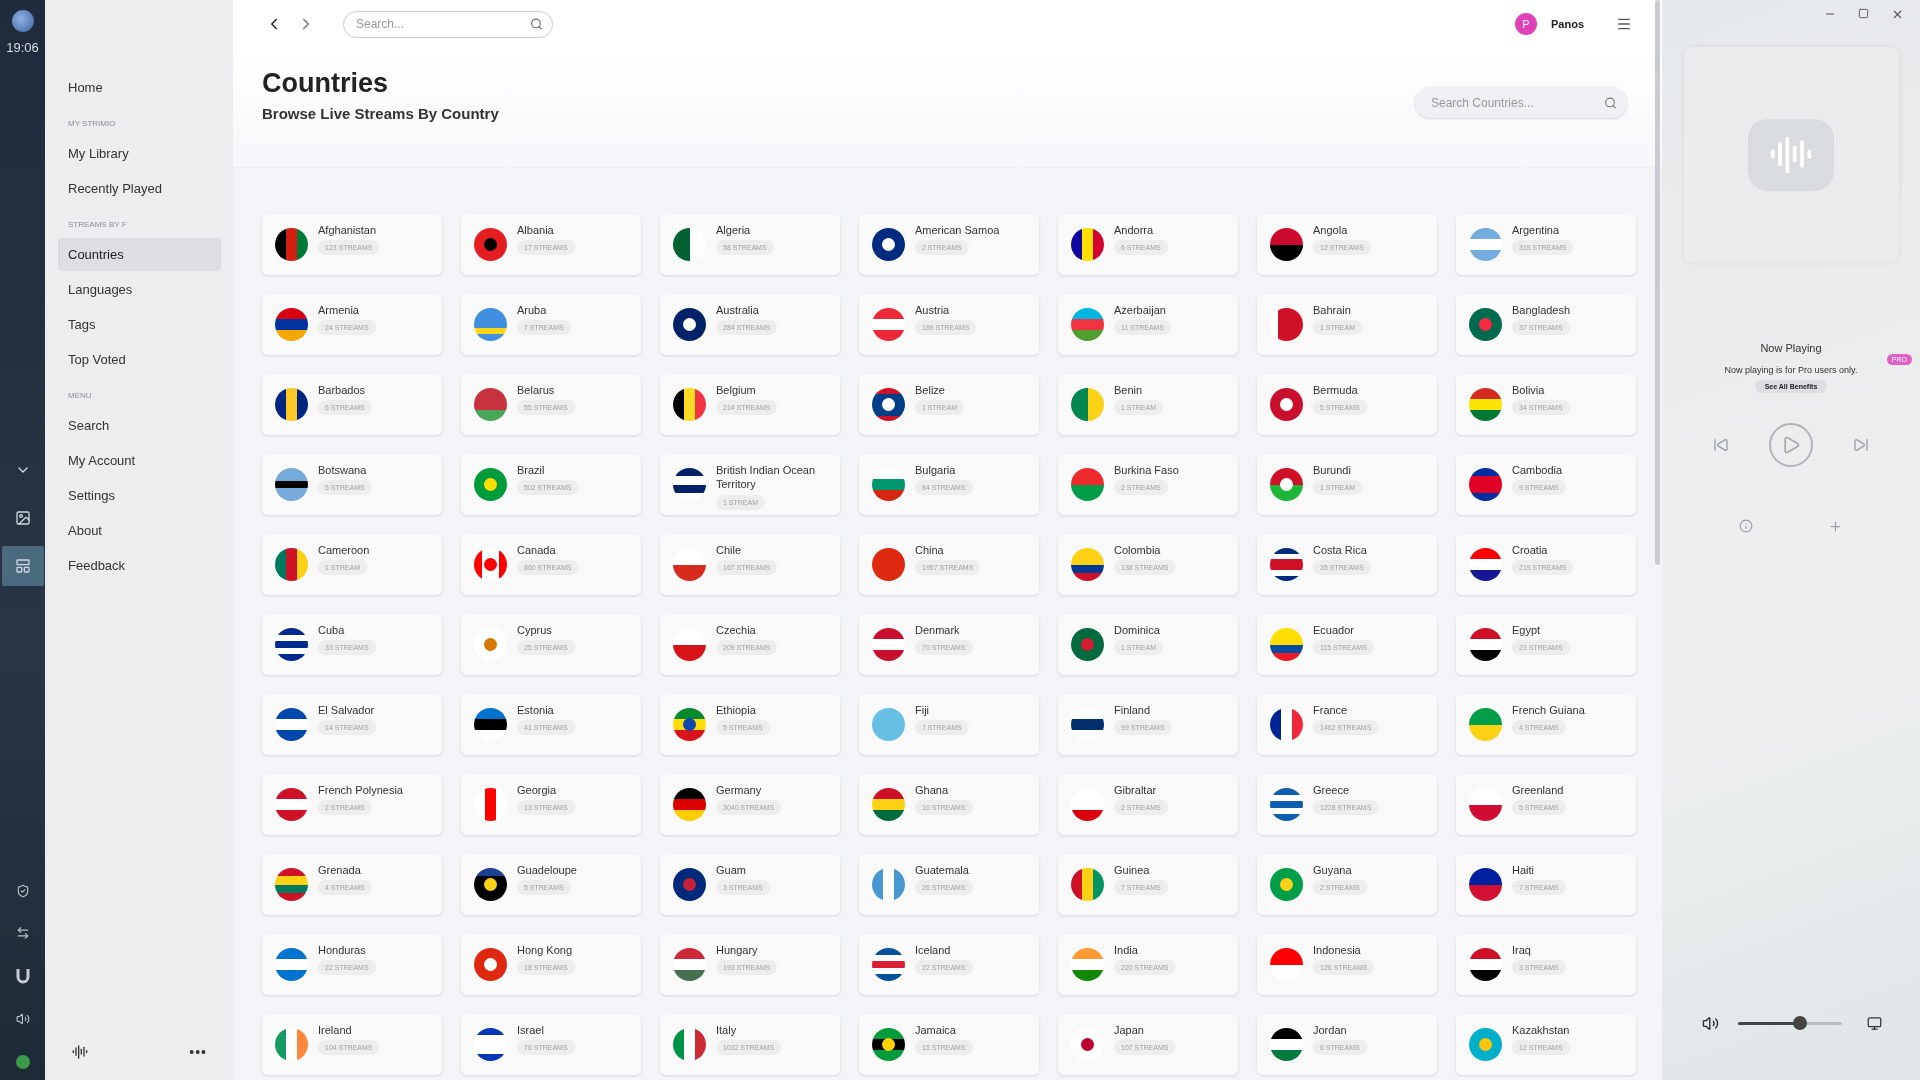  What do you see at coordinates (347, 230) in the screenshot?
I see `country-name: Afghanistan` at bounding box center [347, 230].